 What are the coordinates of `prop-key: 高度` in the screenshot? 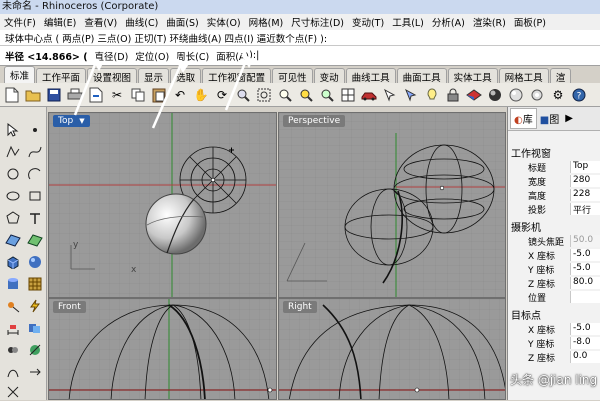 It's located at (537, 197).